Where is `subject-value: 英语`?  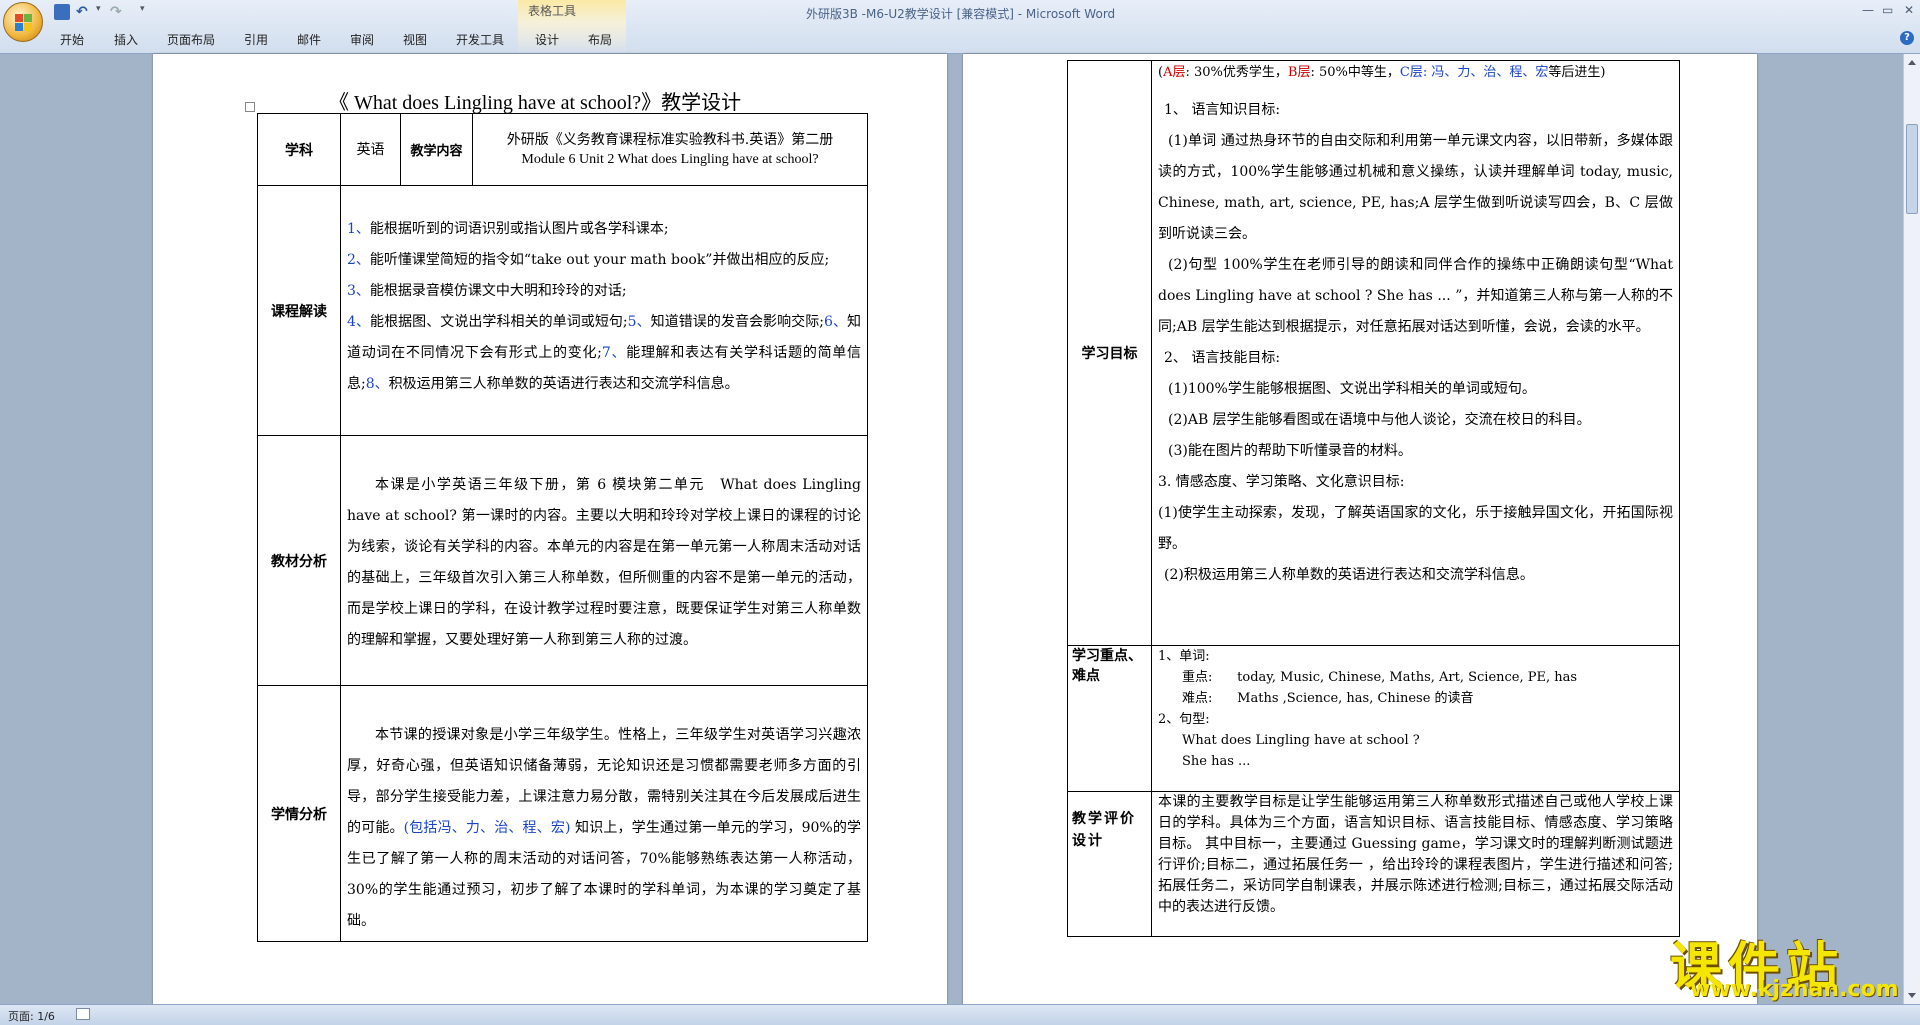
subject-value: 英语 is located at coordinates (370, 149).